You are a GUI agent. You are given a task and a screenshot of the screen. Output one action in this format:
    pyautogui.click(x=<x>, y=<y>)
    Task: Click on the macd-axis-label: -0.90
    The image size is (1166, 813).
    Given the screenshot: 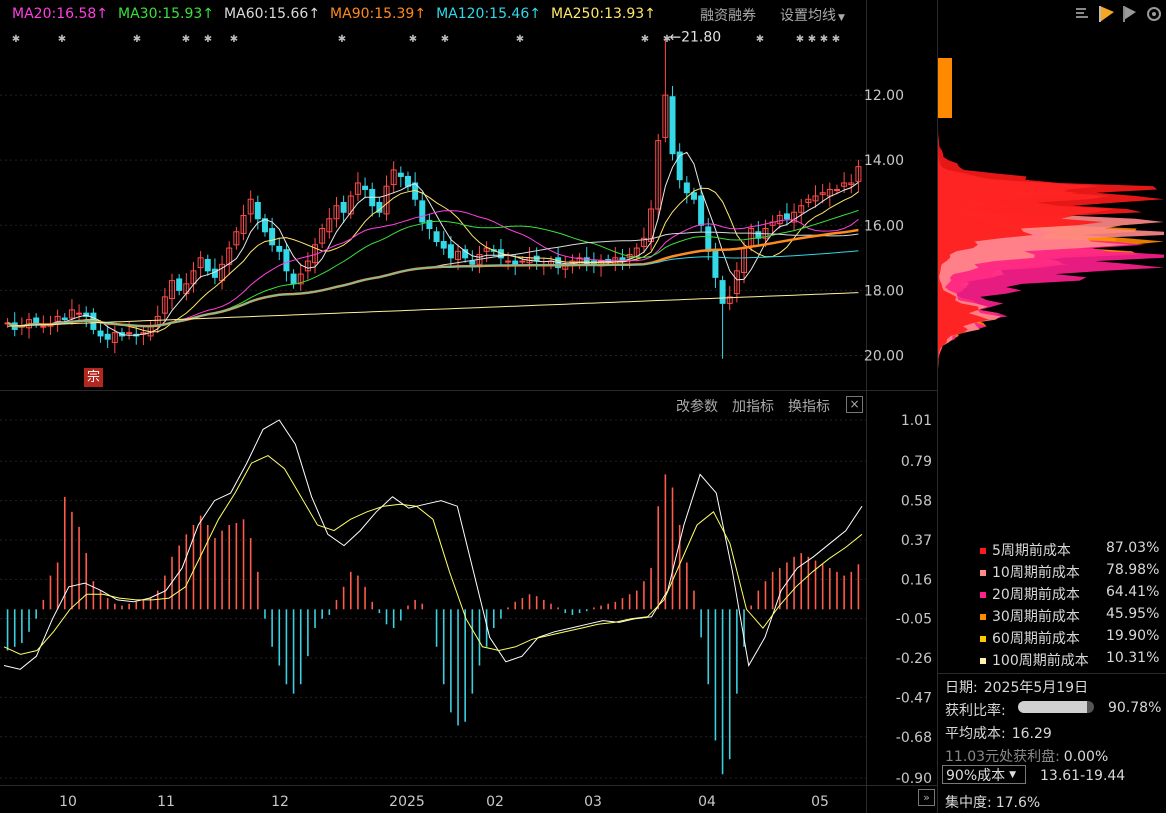 What is the action you would take?
    pyautogui.click(x=914, y=779)
    